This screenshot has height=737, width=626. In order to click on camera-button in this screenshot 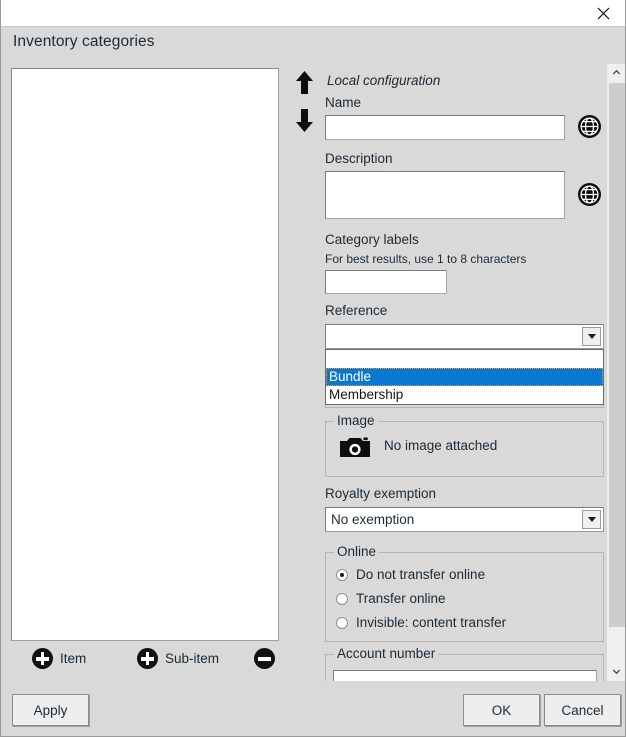, I will do `click(355, 447)`.